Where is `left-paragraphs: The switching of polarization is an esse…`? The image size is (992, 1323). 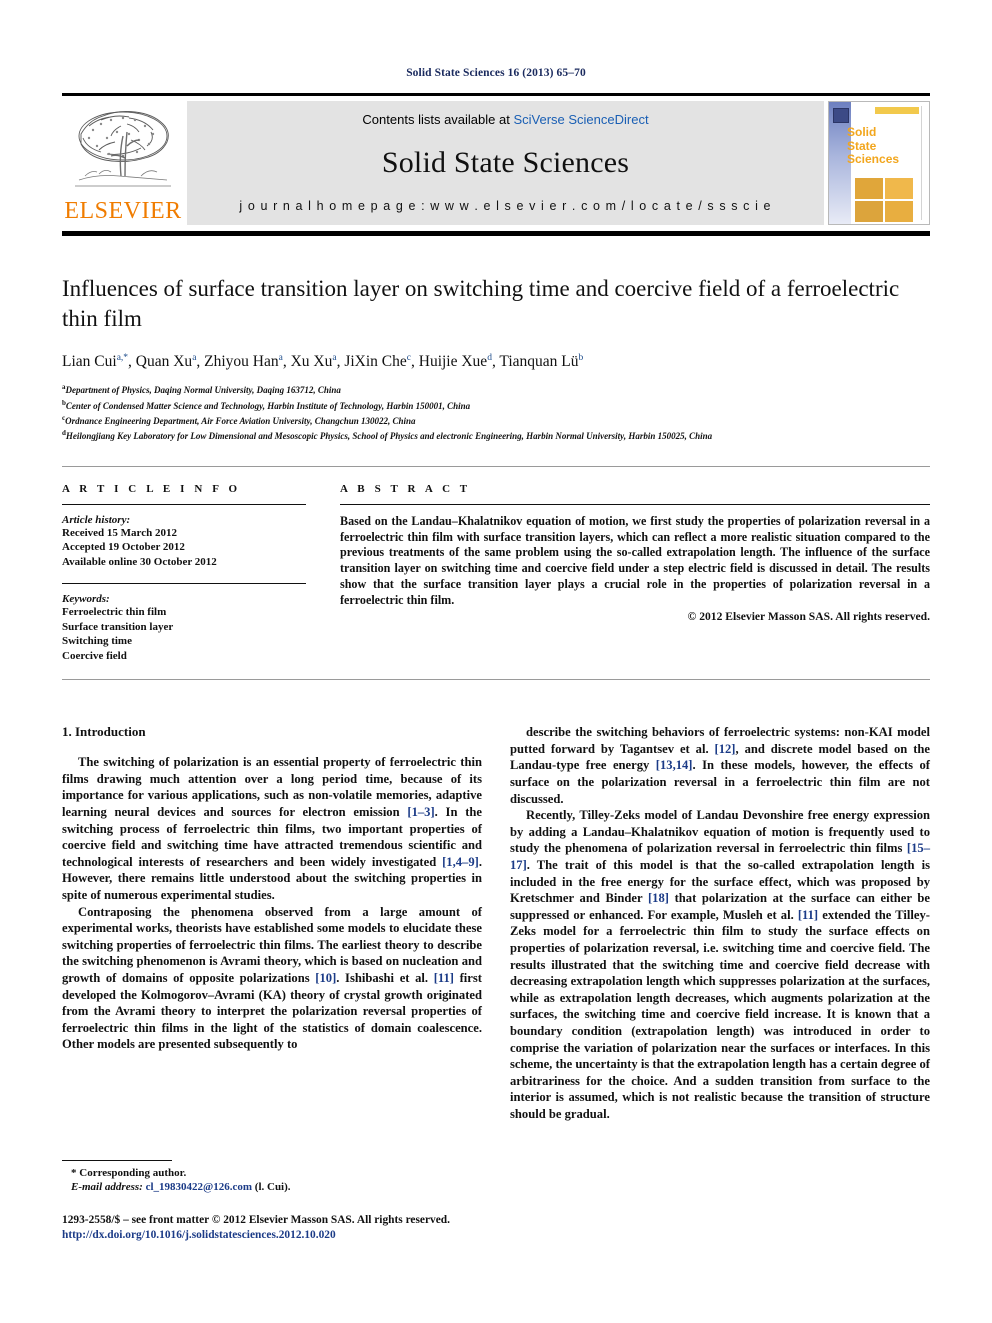 left-paragraphs: The switching of polarization is an esse… is located at coordinates (272, 903).